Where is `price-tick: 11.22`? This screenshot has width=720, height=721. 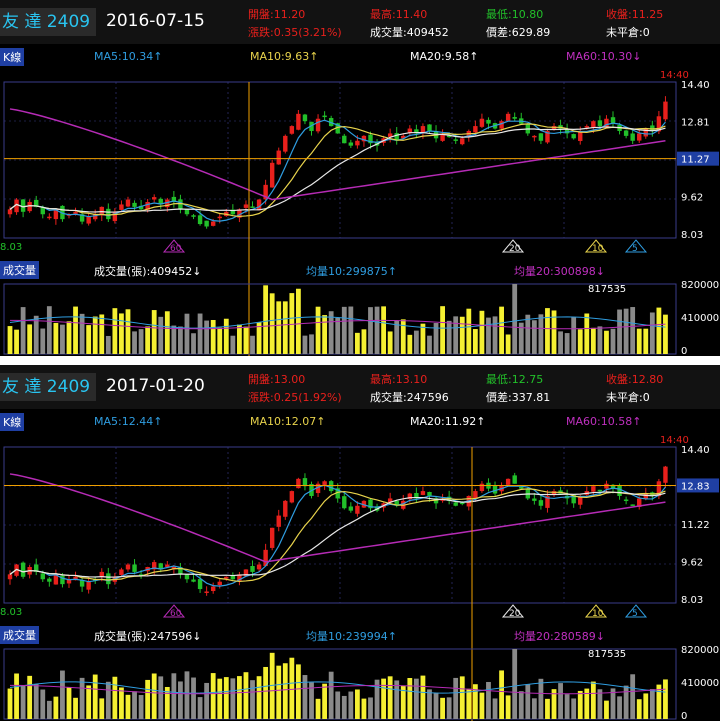
price-tick: 11.22 is located at coordinates (695, 525).